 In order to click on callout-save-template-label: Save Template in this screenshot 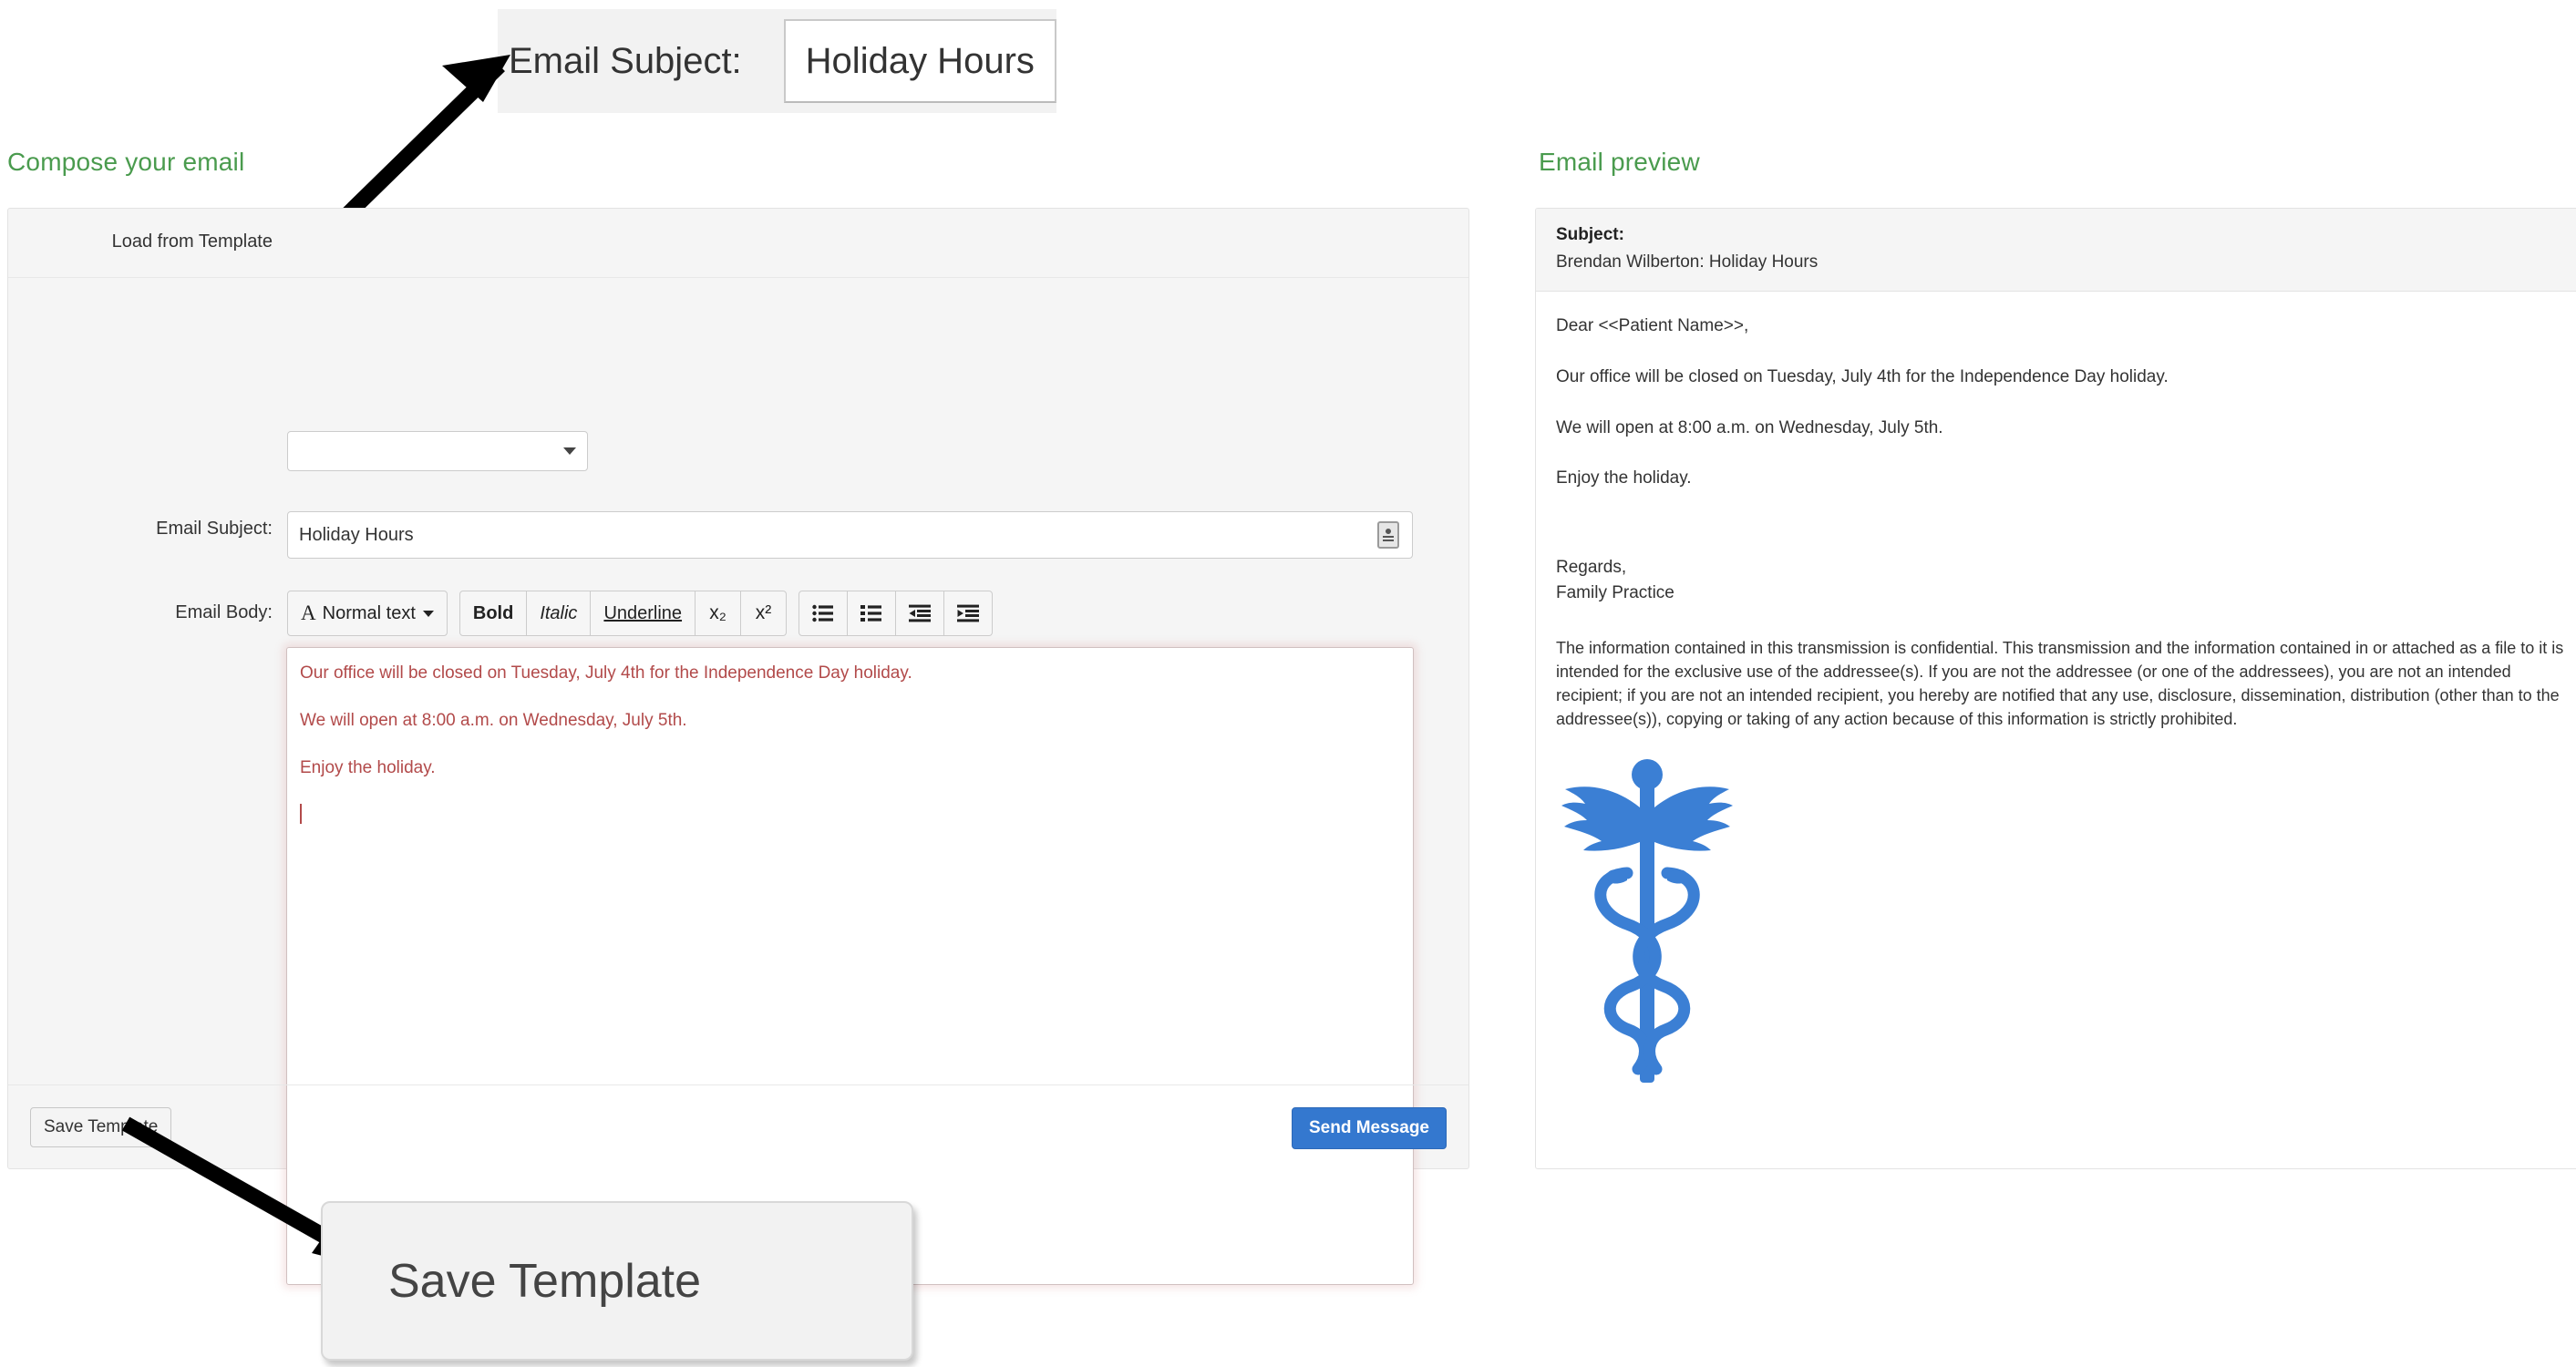, I will do `click(545, 1281)`.